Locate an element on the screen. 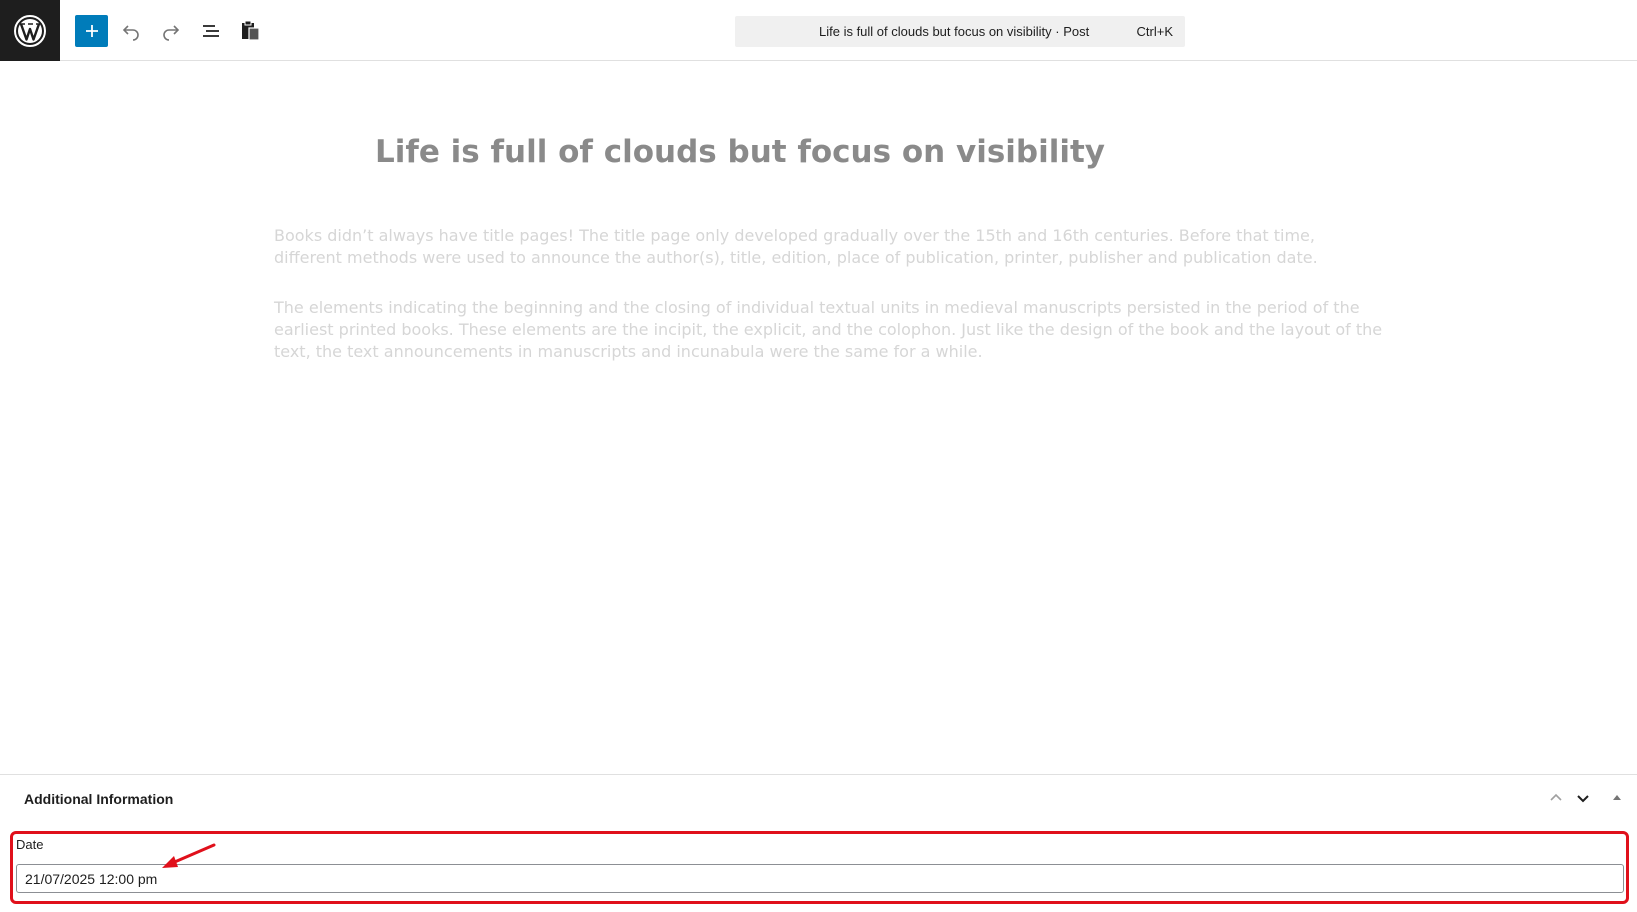 The image size is (1637, 912). undo-icon is located at coordinates (130, 33).